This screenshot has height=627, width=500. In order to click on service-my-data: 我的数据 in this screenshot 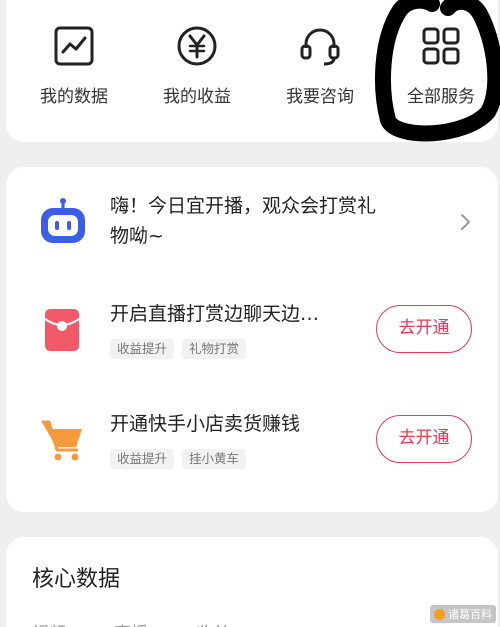, I will do `click(74, 65)`.